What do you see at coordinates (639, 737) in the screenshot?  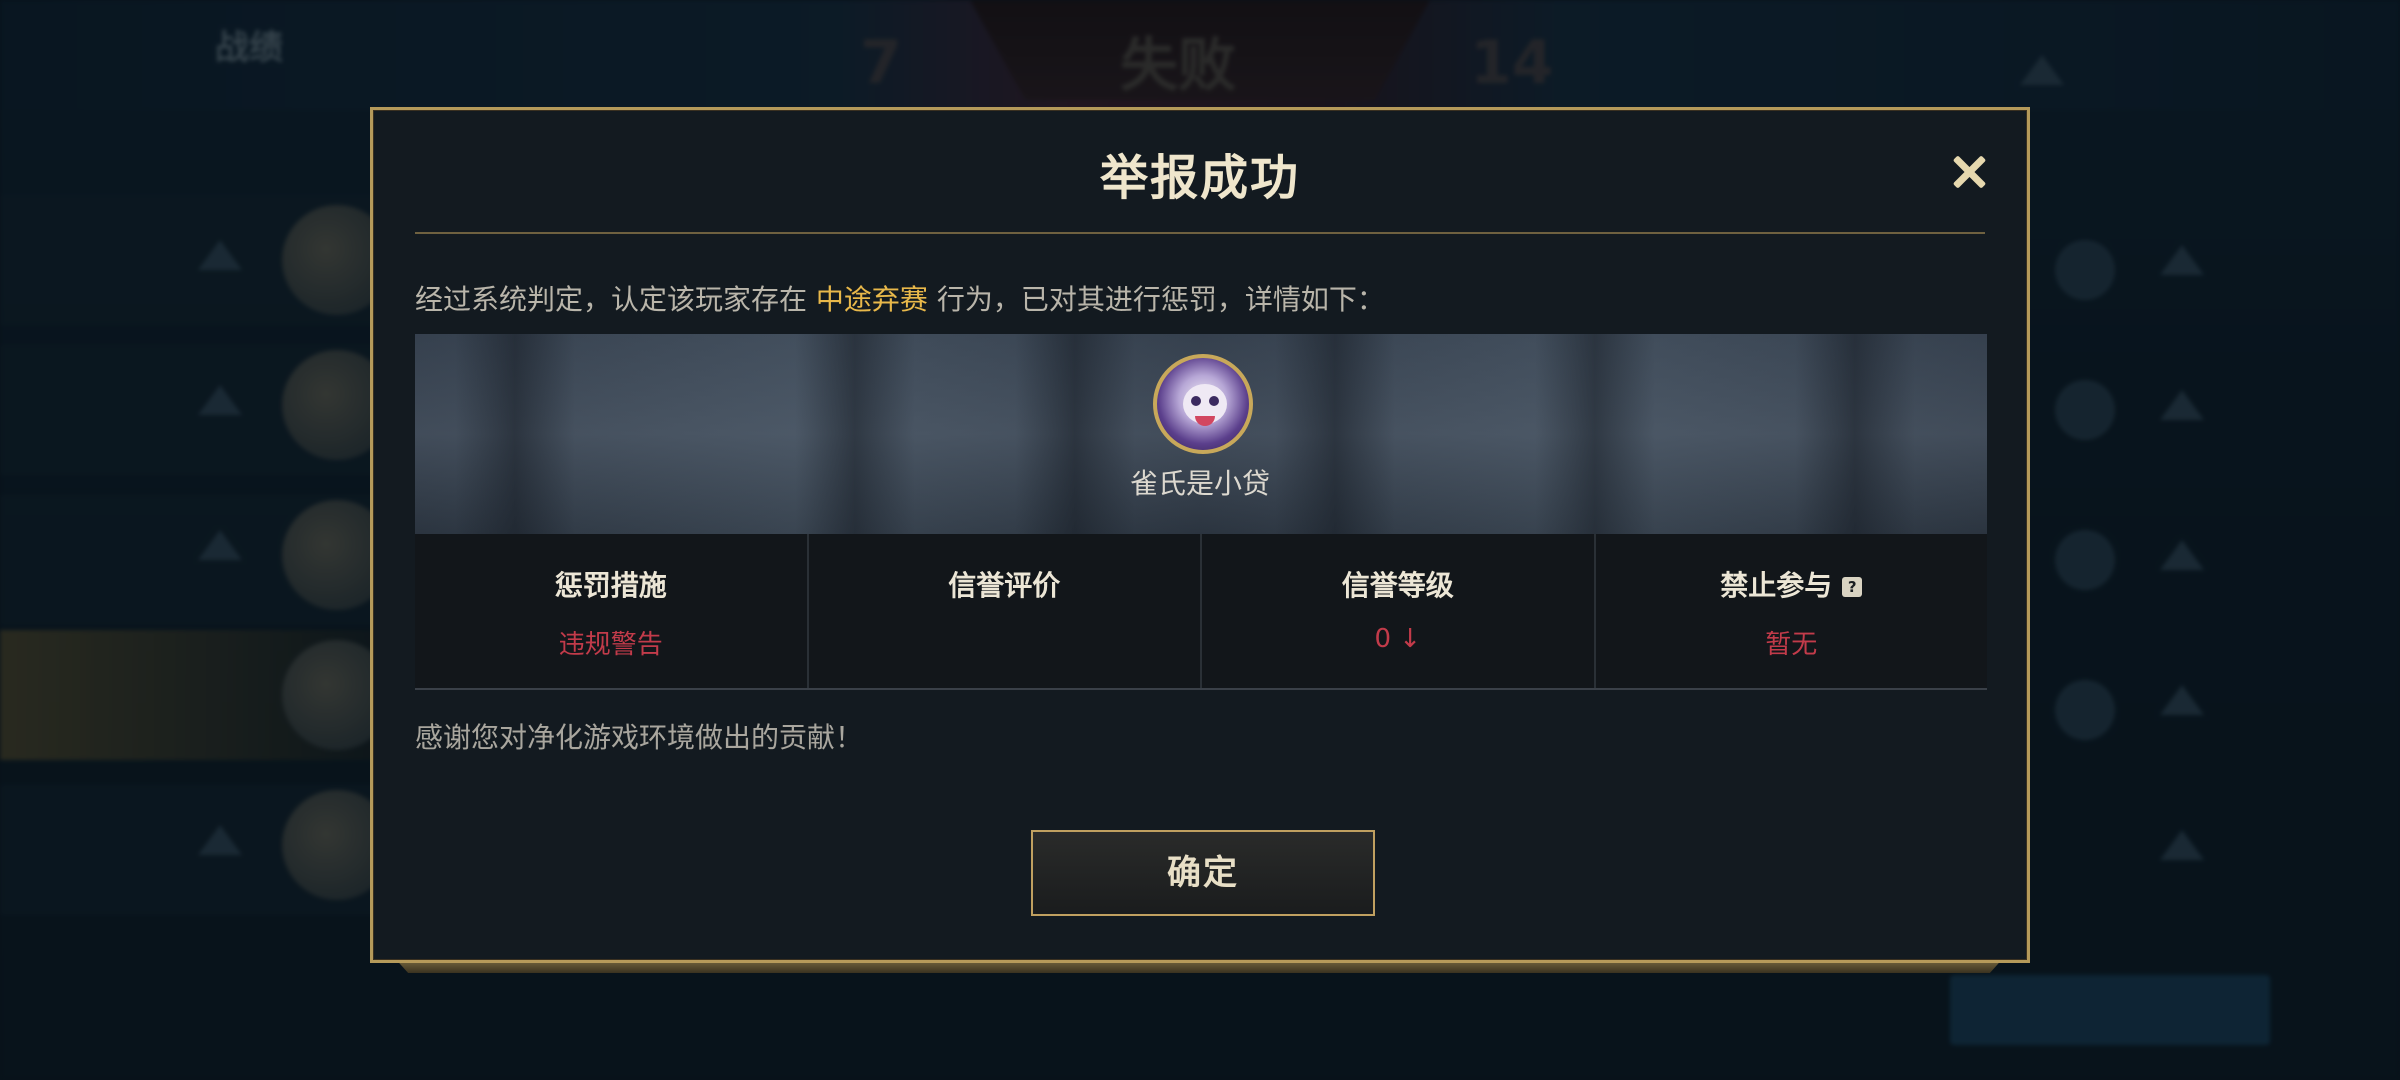 I see `thanks-text: 感谢您对净化游戏环境做出的贡献！` at bounding box center [639, 737].